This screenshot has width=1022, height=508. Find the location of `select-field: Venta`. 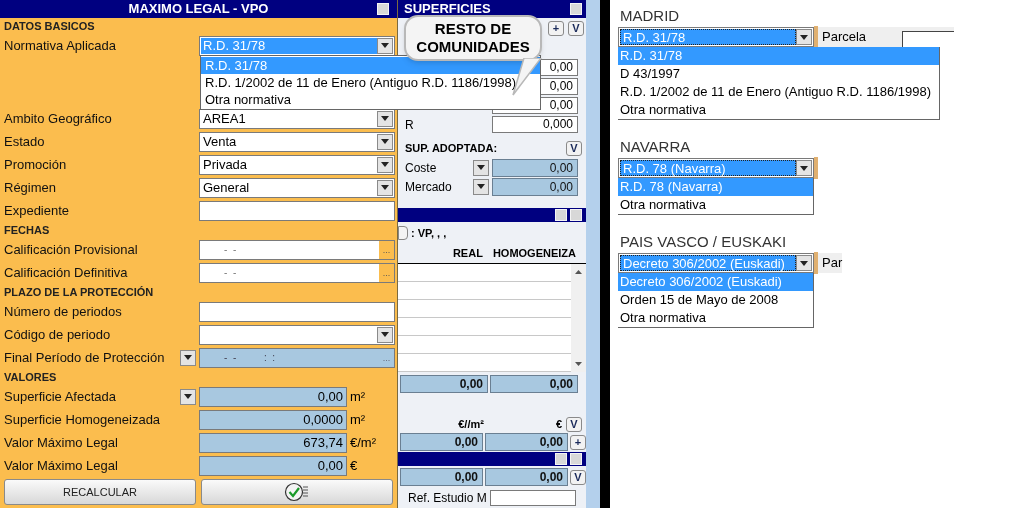

select-field: Venta is located at coordinates (297, 141).